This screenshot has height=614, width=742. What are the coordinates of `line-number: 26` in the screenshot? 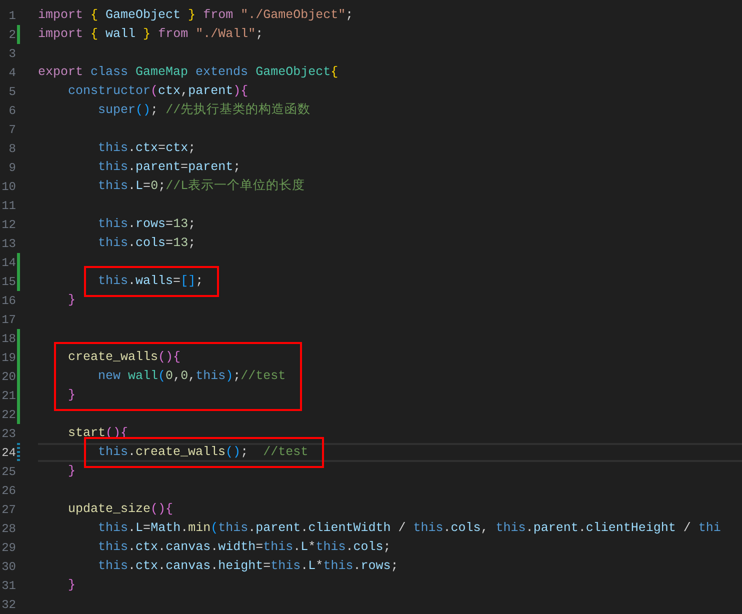 It's located at (9, 490).